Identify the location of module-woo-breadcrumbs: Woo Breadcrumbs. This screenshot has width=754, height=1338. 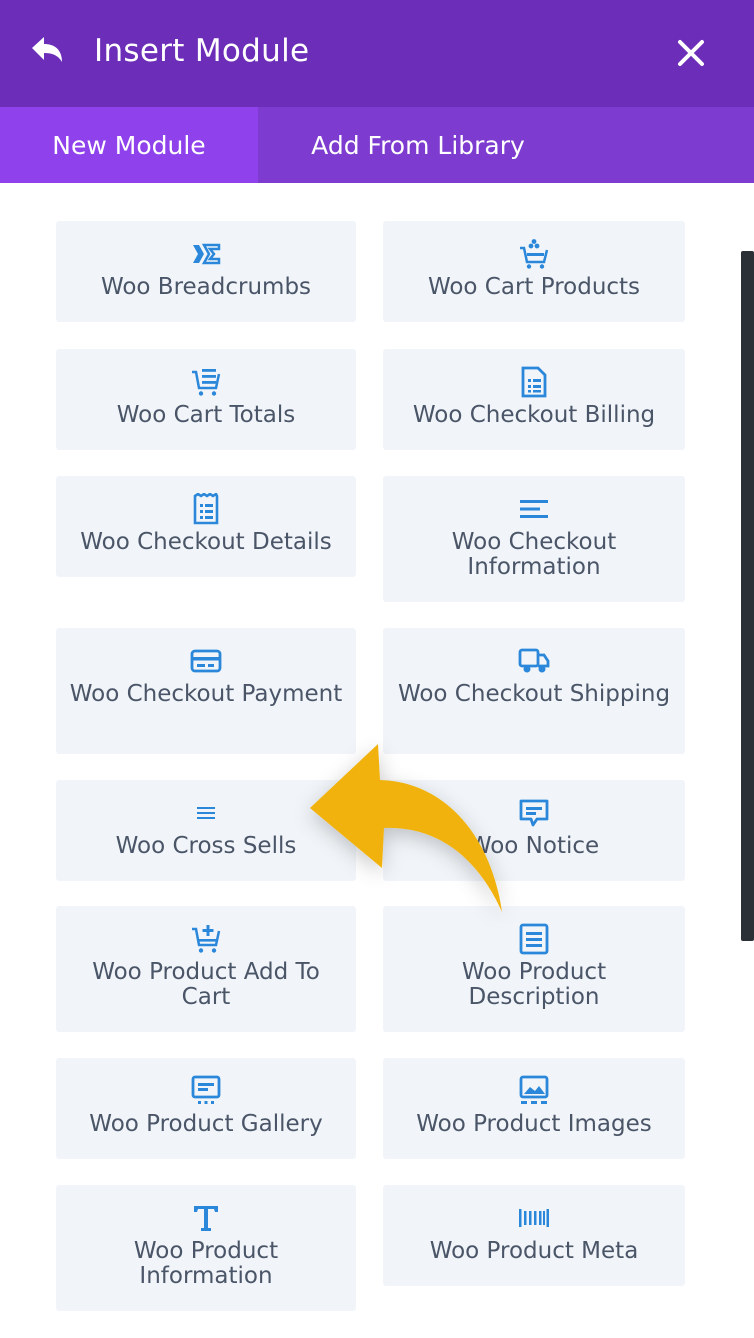
(206, 271).